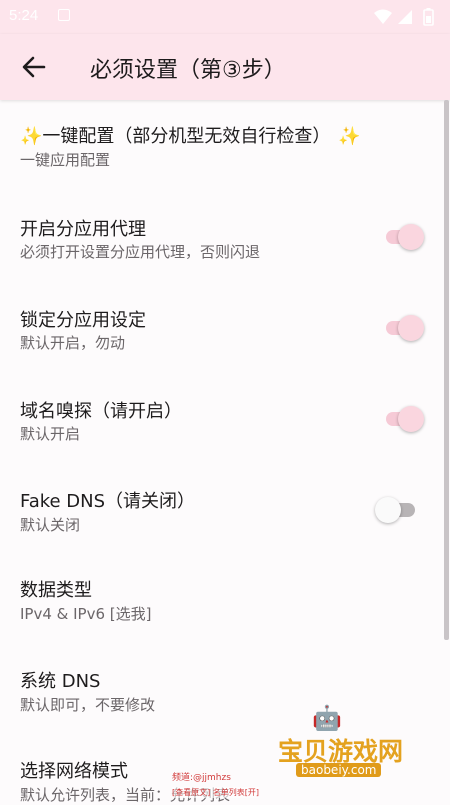 This screenshot has height=805, width=450. I want to click on system-status-icons, so click(404, 17).